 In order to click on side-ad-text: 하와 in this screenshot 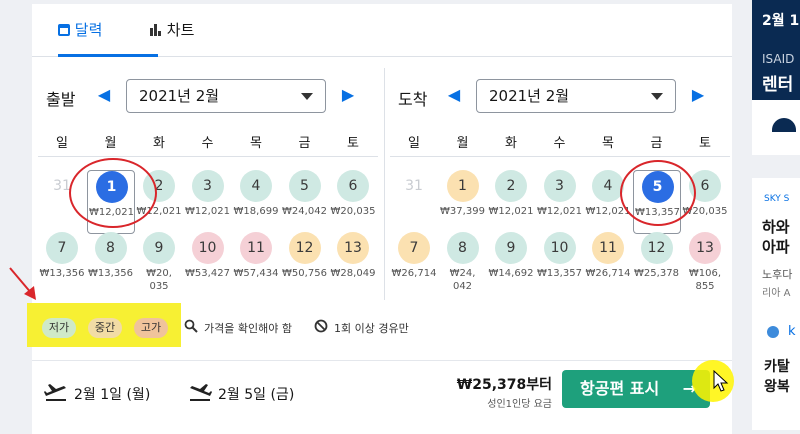, I will do `click(776, 227)`.